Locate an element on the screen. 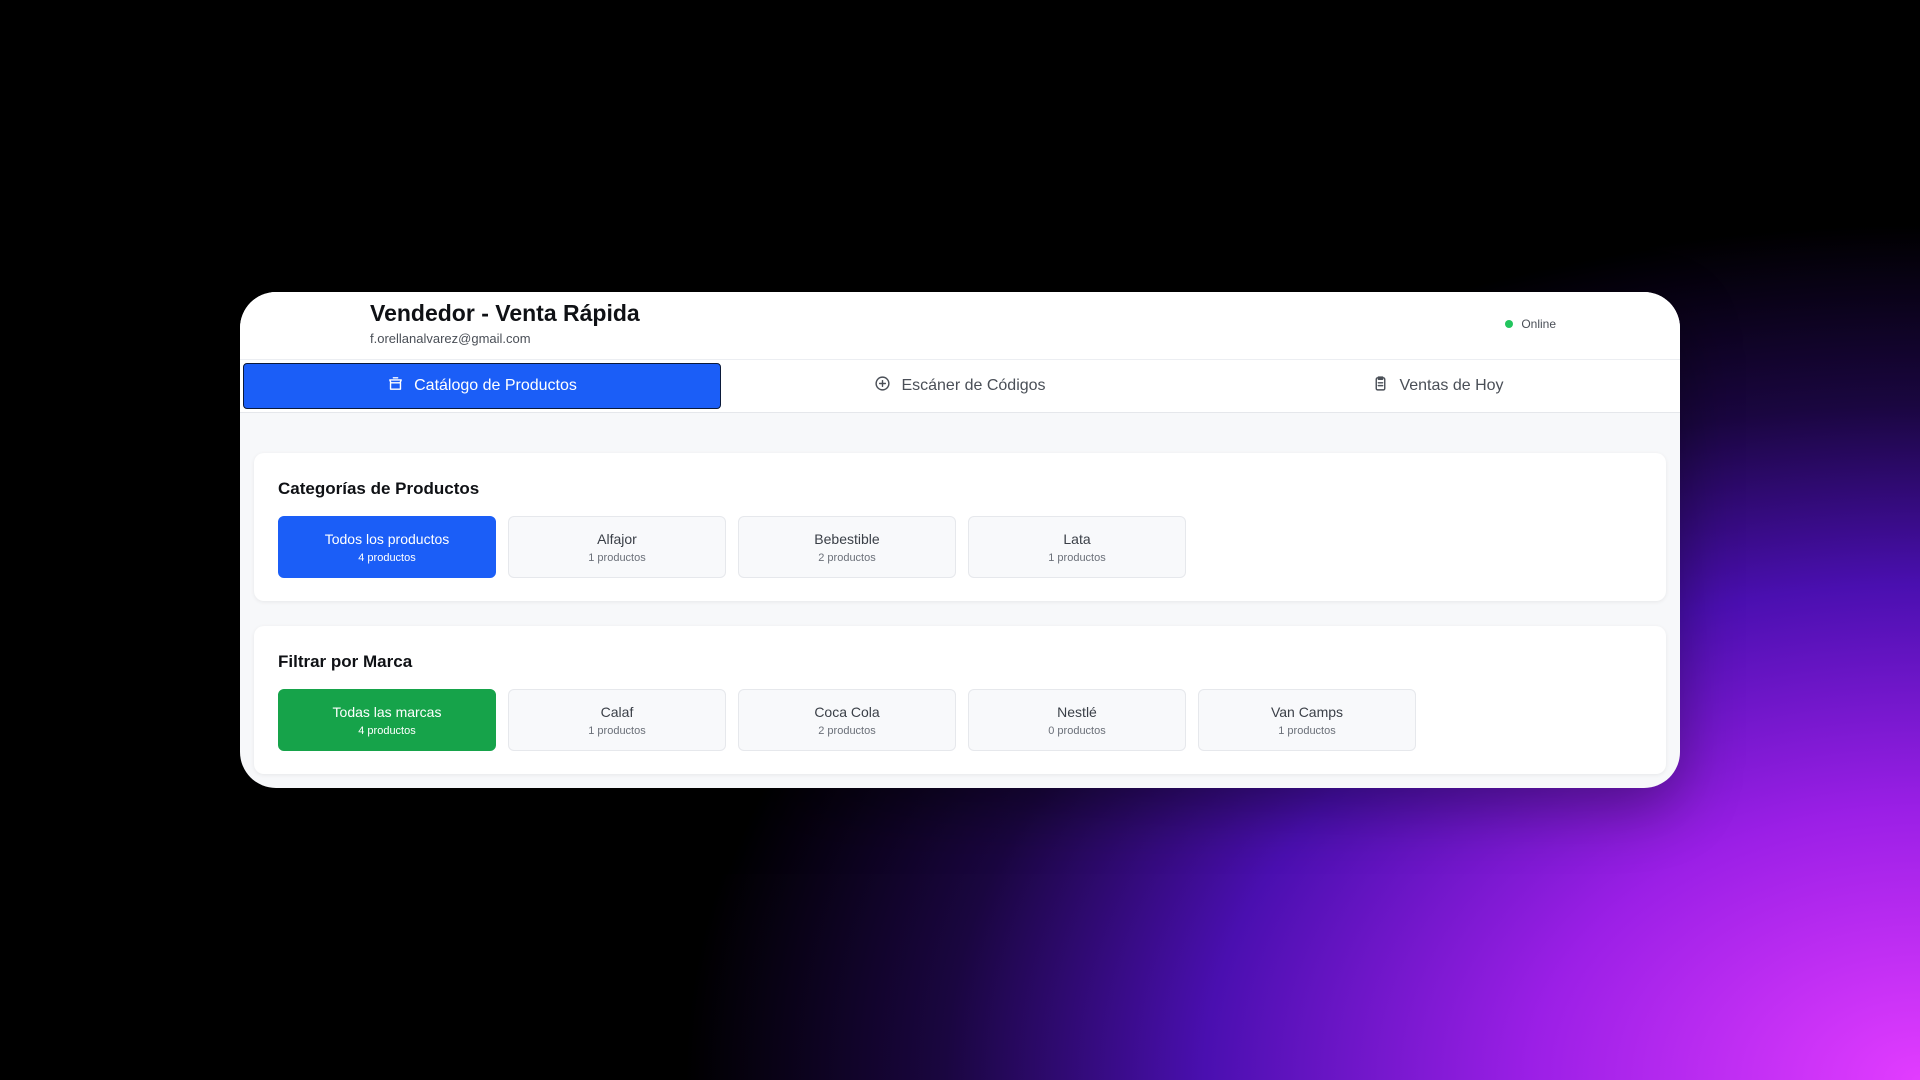 This screenshot has width=1920, height=1080. tab-catalogo: Catálogo de Productos is located at coordinates (482, 386).